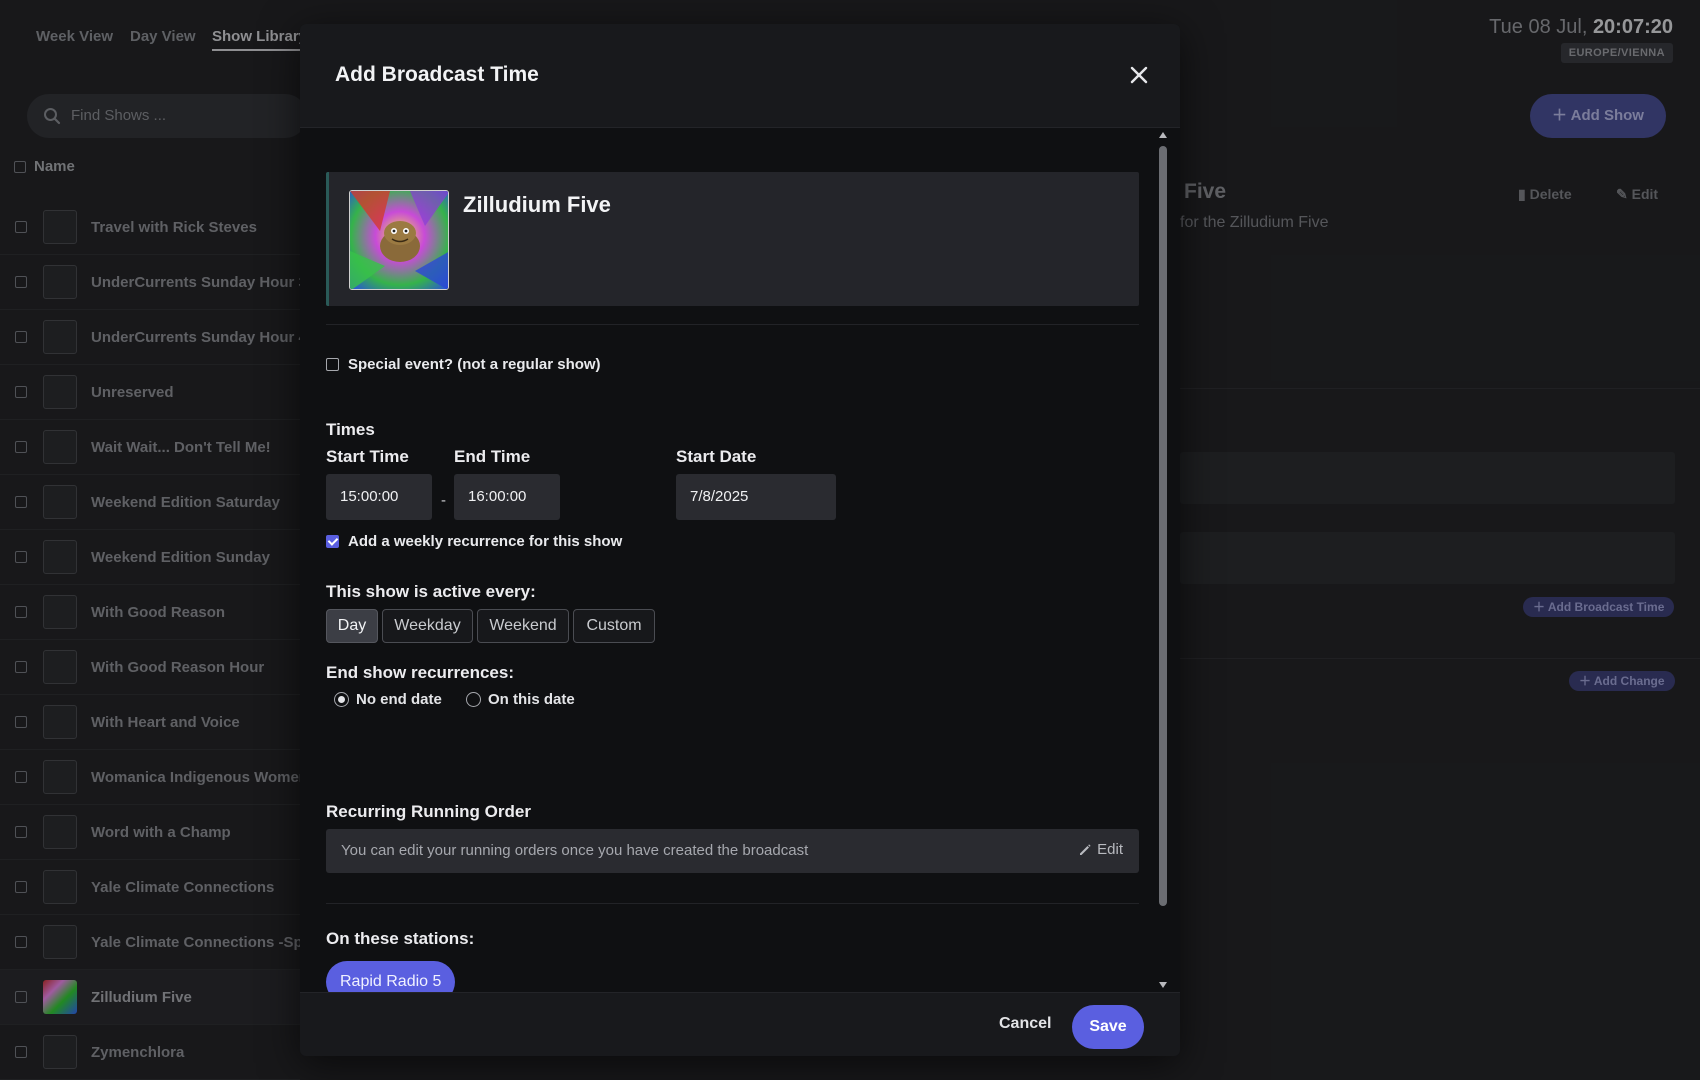 This screenshot has height=1080, width=1700. What do you see at coordinates (1100, 849) in the screenshot?
I see `running-order-edit-button: Edit` at bounding box center [1100, 849].